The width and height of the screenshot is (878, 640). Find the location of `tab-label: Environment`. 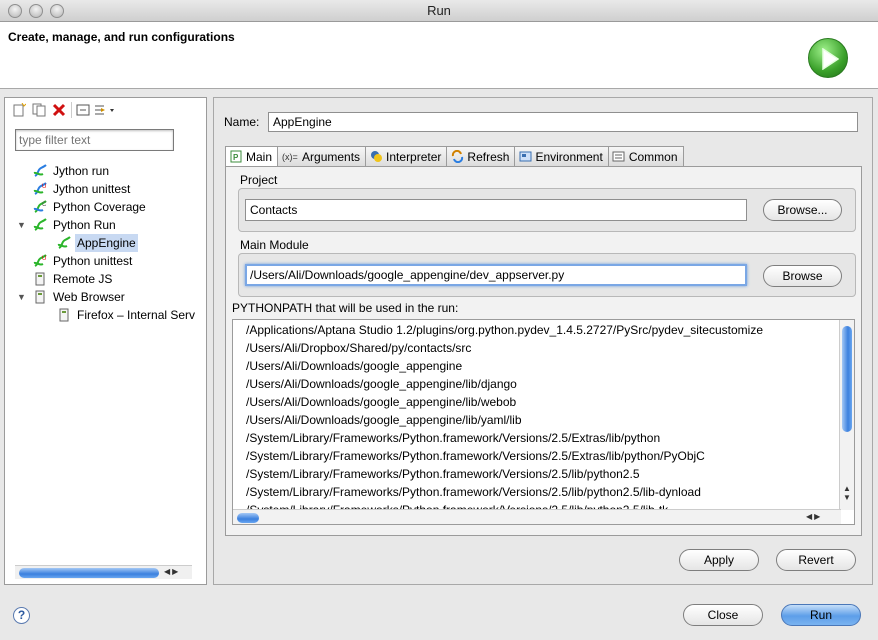

tab-label: Environment is located at coordinates (569, 156).